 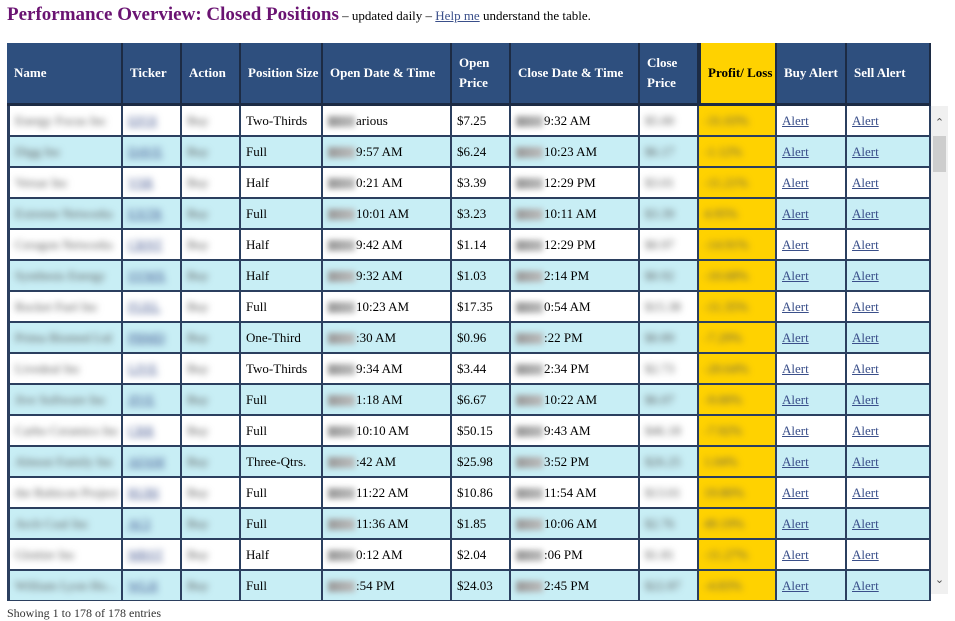 What do you see at coordinates (387, 152) in the screenshot?
I see `cell-open-date-time-cell: 9:57 AM` at bounding box center [387, 152].